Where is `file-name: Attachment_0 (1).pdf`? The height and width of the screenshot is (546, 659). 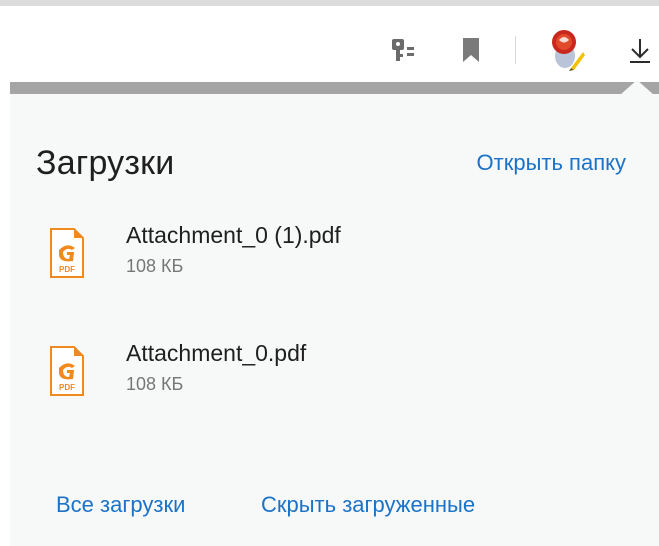 file-name: Attachment_0 (1).pdf is located at coordinates (233, 235).